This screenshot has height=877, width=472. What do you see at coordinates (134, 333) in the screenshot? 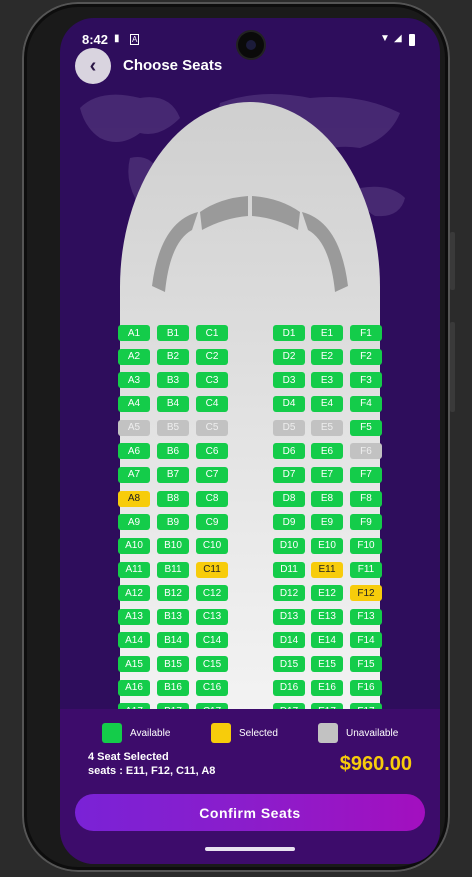
I see `seat-A1: A1` at bounding box center [134, 333].